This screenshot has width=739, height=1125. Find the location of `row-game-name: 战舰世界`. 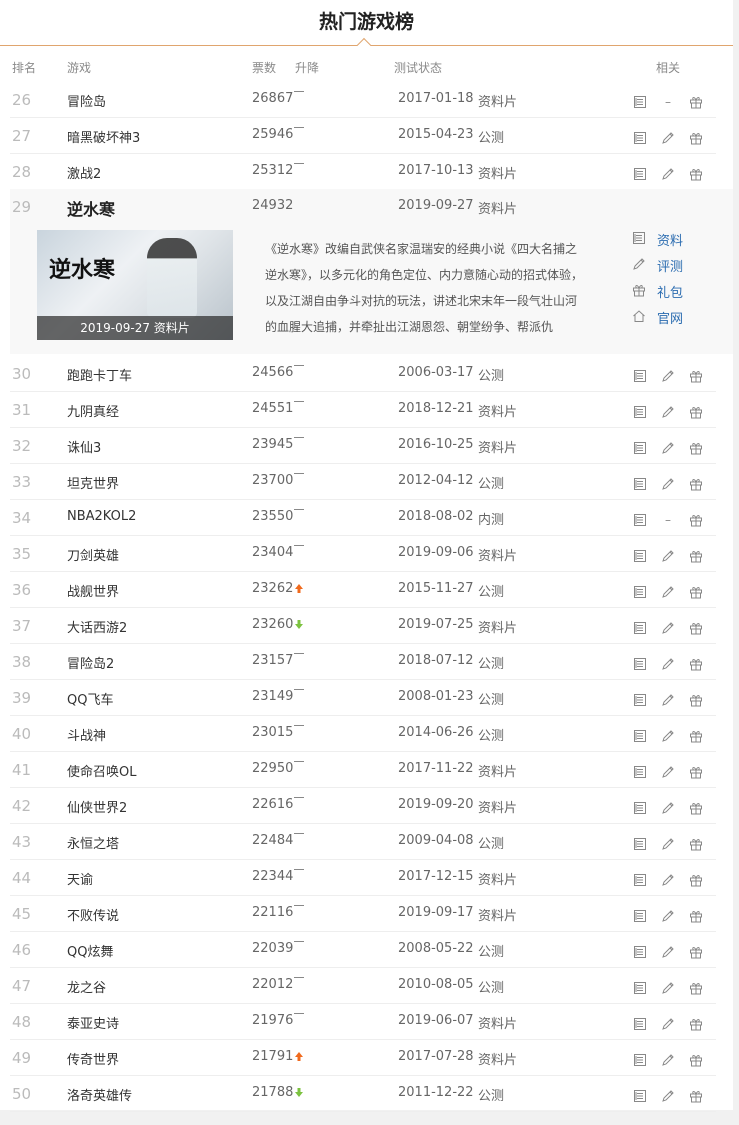

row-game-name: 战舰世界 is located at coordinates (93, 590).